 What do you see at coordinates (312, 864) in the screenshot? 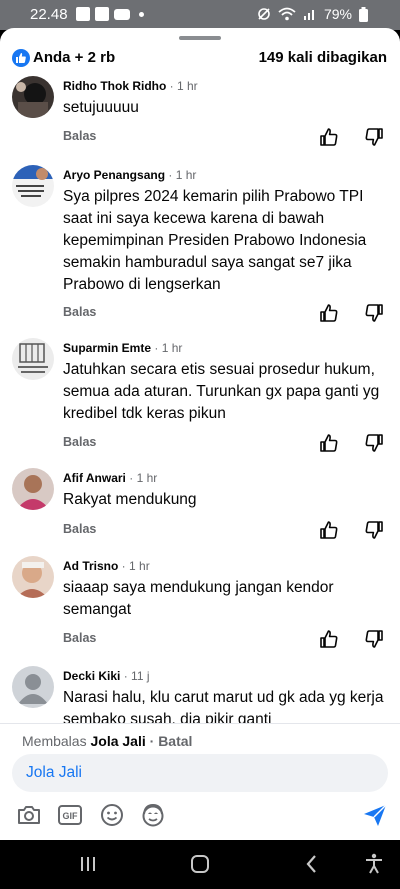
I see `back-icon` at bounding box center [312, 864].